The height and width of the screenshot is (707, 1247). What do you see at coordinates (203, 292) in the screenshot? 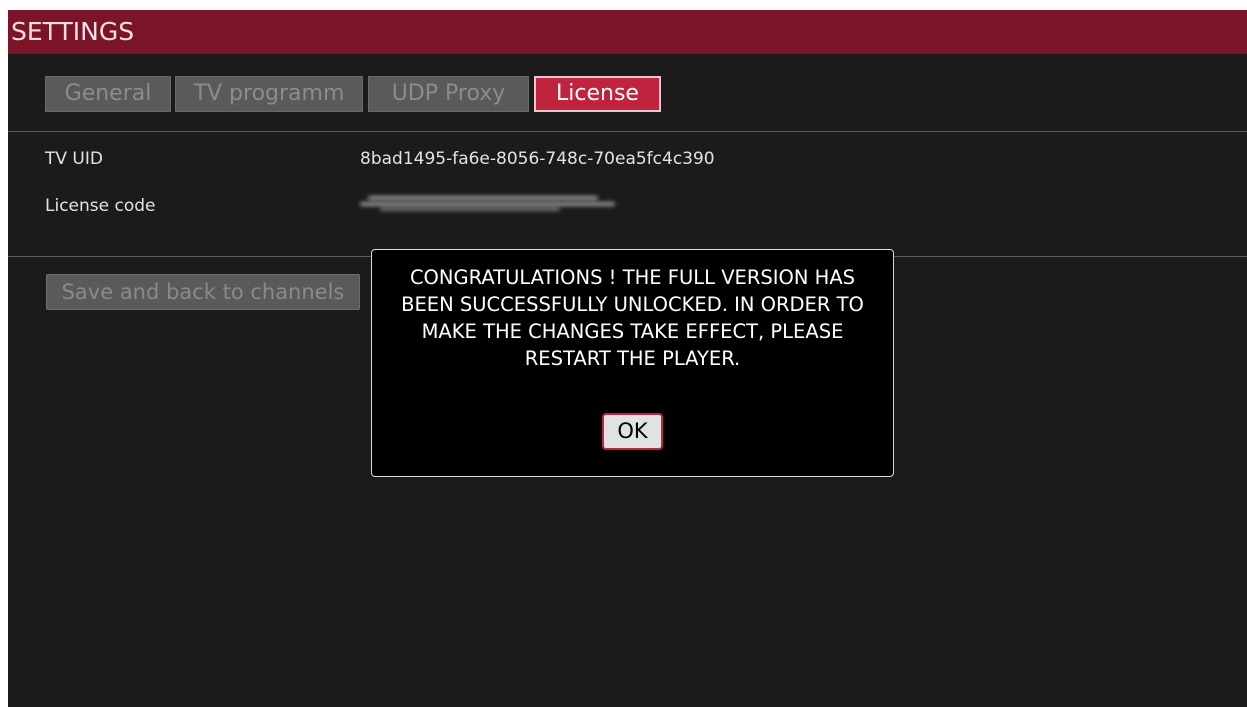
I see `save-and-back-button: Save and back to channels` at bounding box center [203, 292].